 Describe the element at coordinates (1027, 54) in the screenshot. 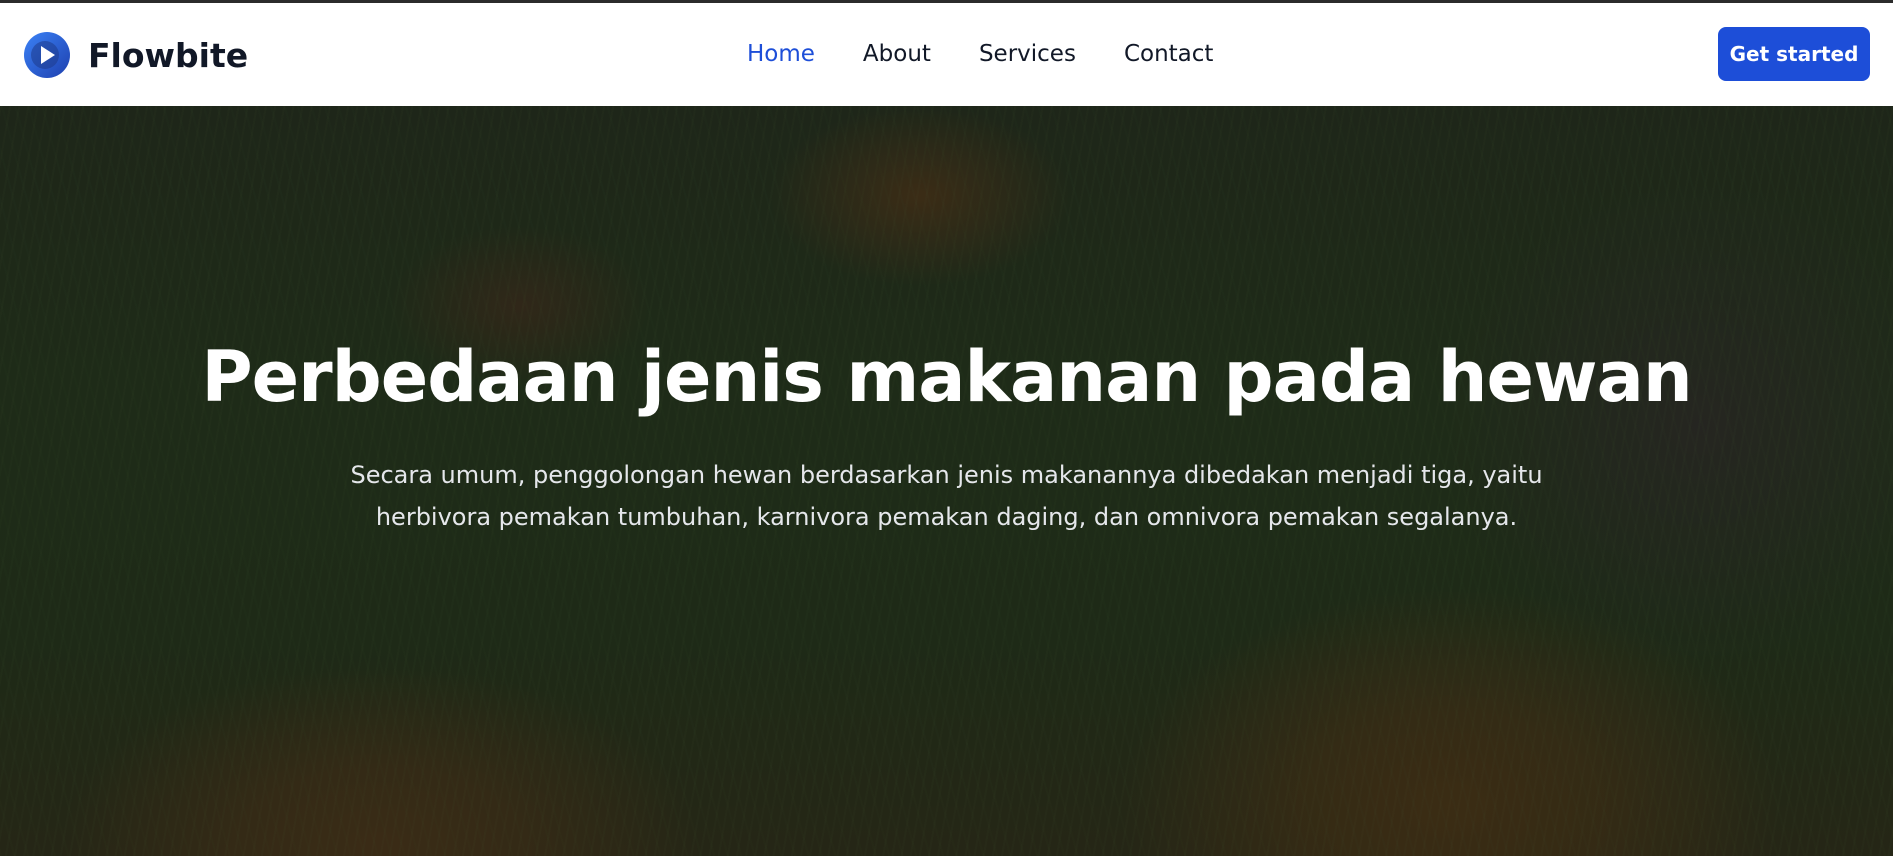

I see `nav-item-services: Services` at that location.